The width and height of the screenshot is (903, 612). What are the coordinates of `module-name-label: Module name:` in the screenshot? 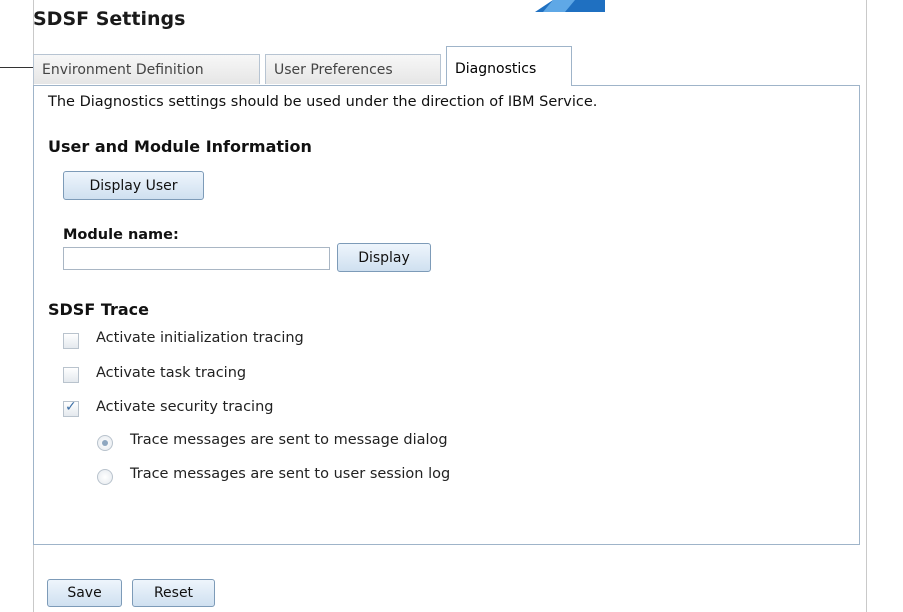 It's located at (121, 235).